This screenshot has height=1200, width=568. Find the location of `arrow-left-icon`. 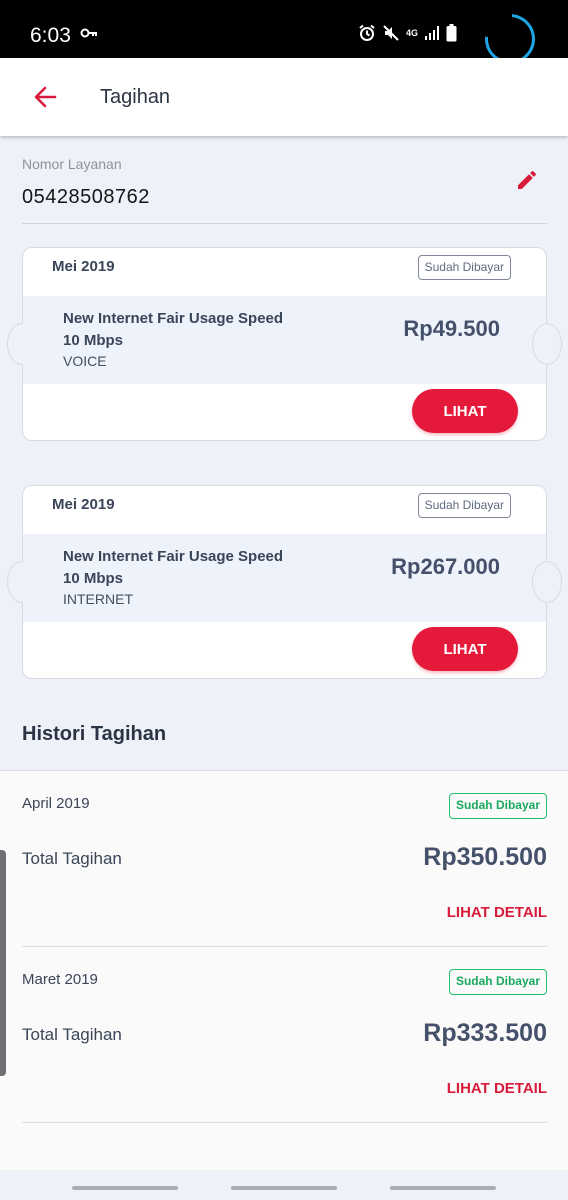

arrow-left-icon is located at coordinates (45, 97).